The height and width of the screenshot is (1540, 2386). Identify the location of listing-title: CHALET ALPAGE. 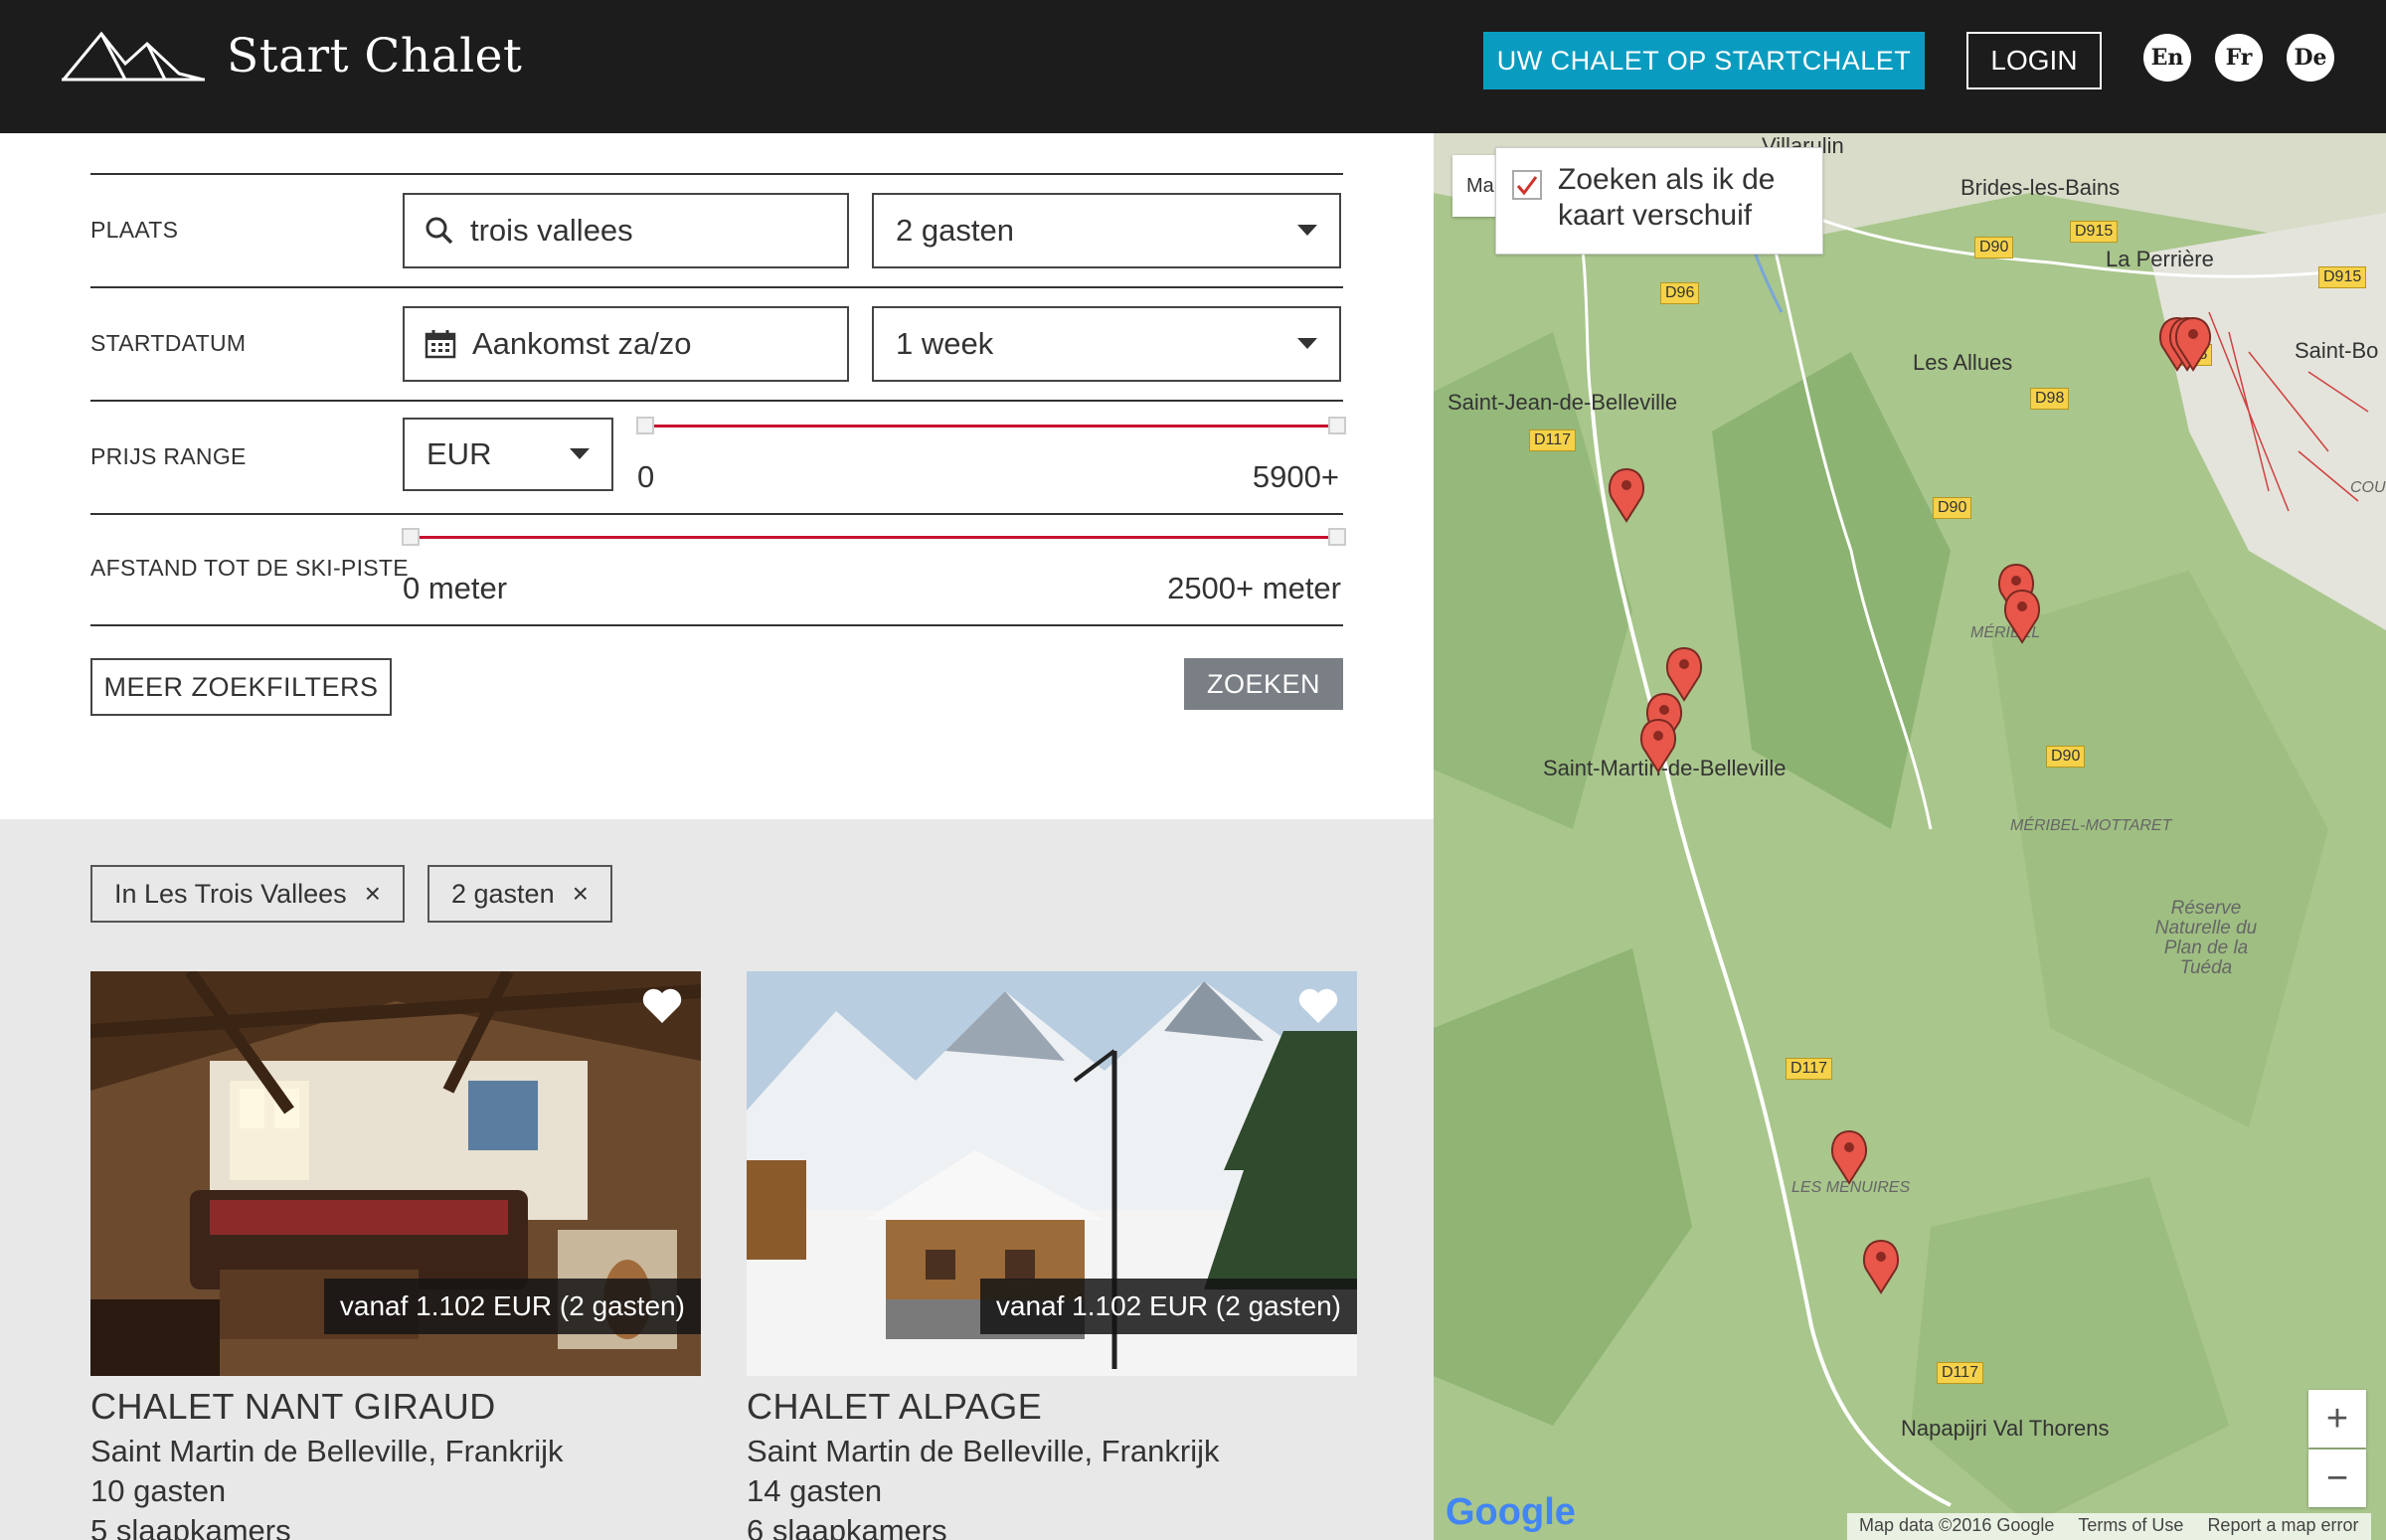
(1052, 1407).